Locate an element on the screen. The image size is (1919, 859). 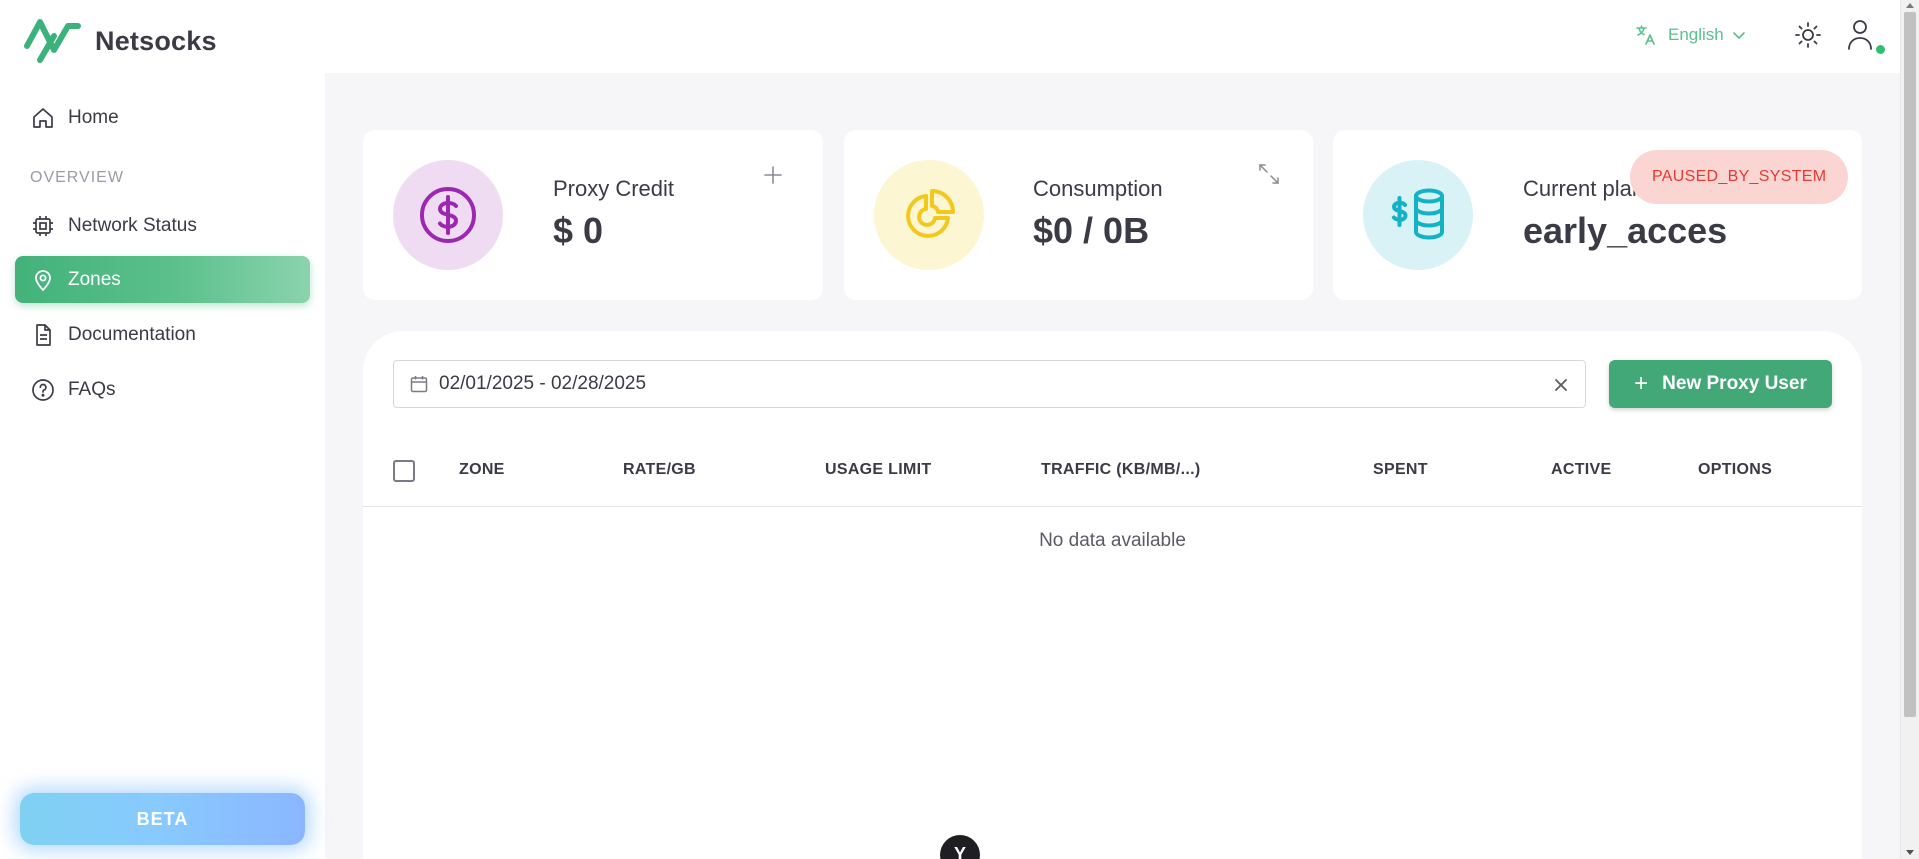
sidebar-section-overview: OVERVIEW is located at coordinates (77, 177).